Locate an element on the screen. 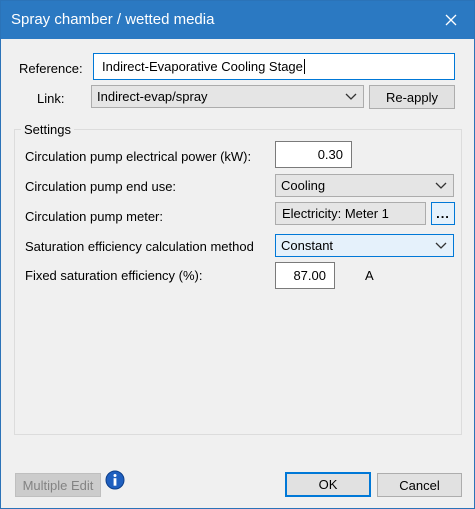 The height and width of the screenshot is (509, 475). ok-button: OK is located at coordinates (328, 484).